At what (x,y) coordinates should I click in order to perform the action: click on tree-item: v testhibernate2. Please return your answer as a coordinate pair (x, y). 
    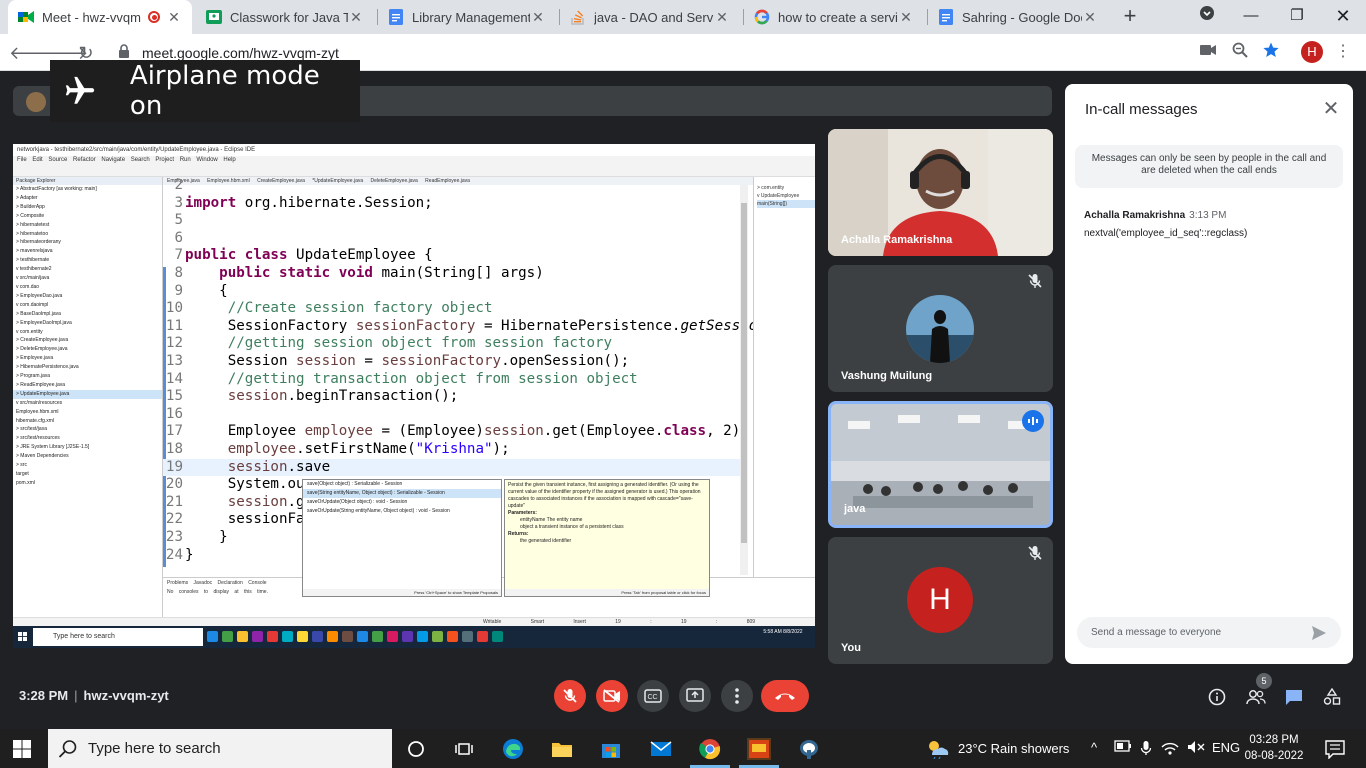
    Looking at the image, I should click on (87, 269).